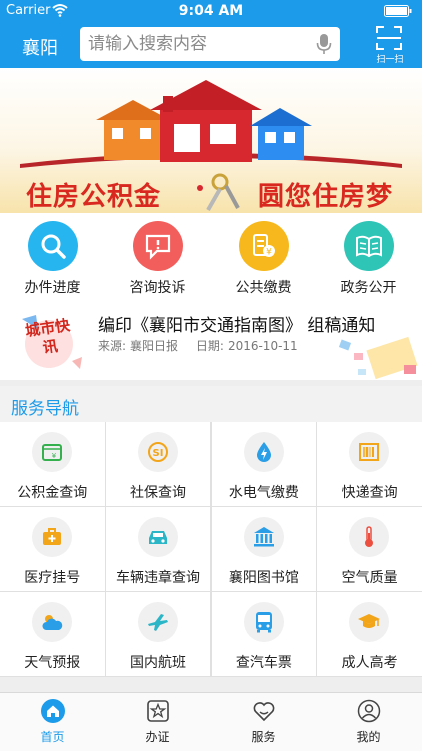 The image size is (422, 751). Describe the element at coordinates (52, 663) in the screenshot. I see `service-label: 天气预报` at that location.